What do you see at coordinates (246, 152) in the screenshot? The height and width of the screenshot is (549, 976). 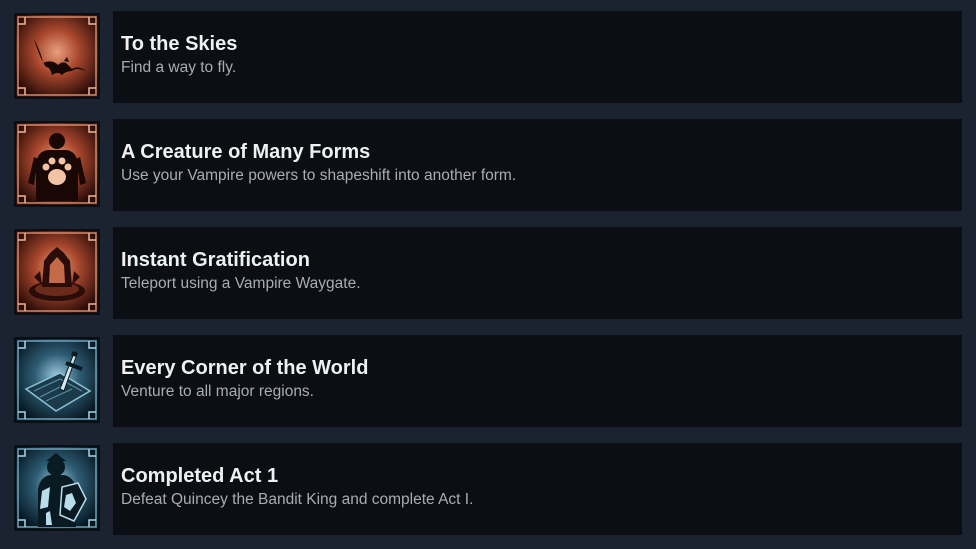 I see `achievement-title: A Creature of Many Forms` at bounding box center [246, 152].